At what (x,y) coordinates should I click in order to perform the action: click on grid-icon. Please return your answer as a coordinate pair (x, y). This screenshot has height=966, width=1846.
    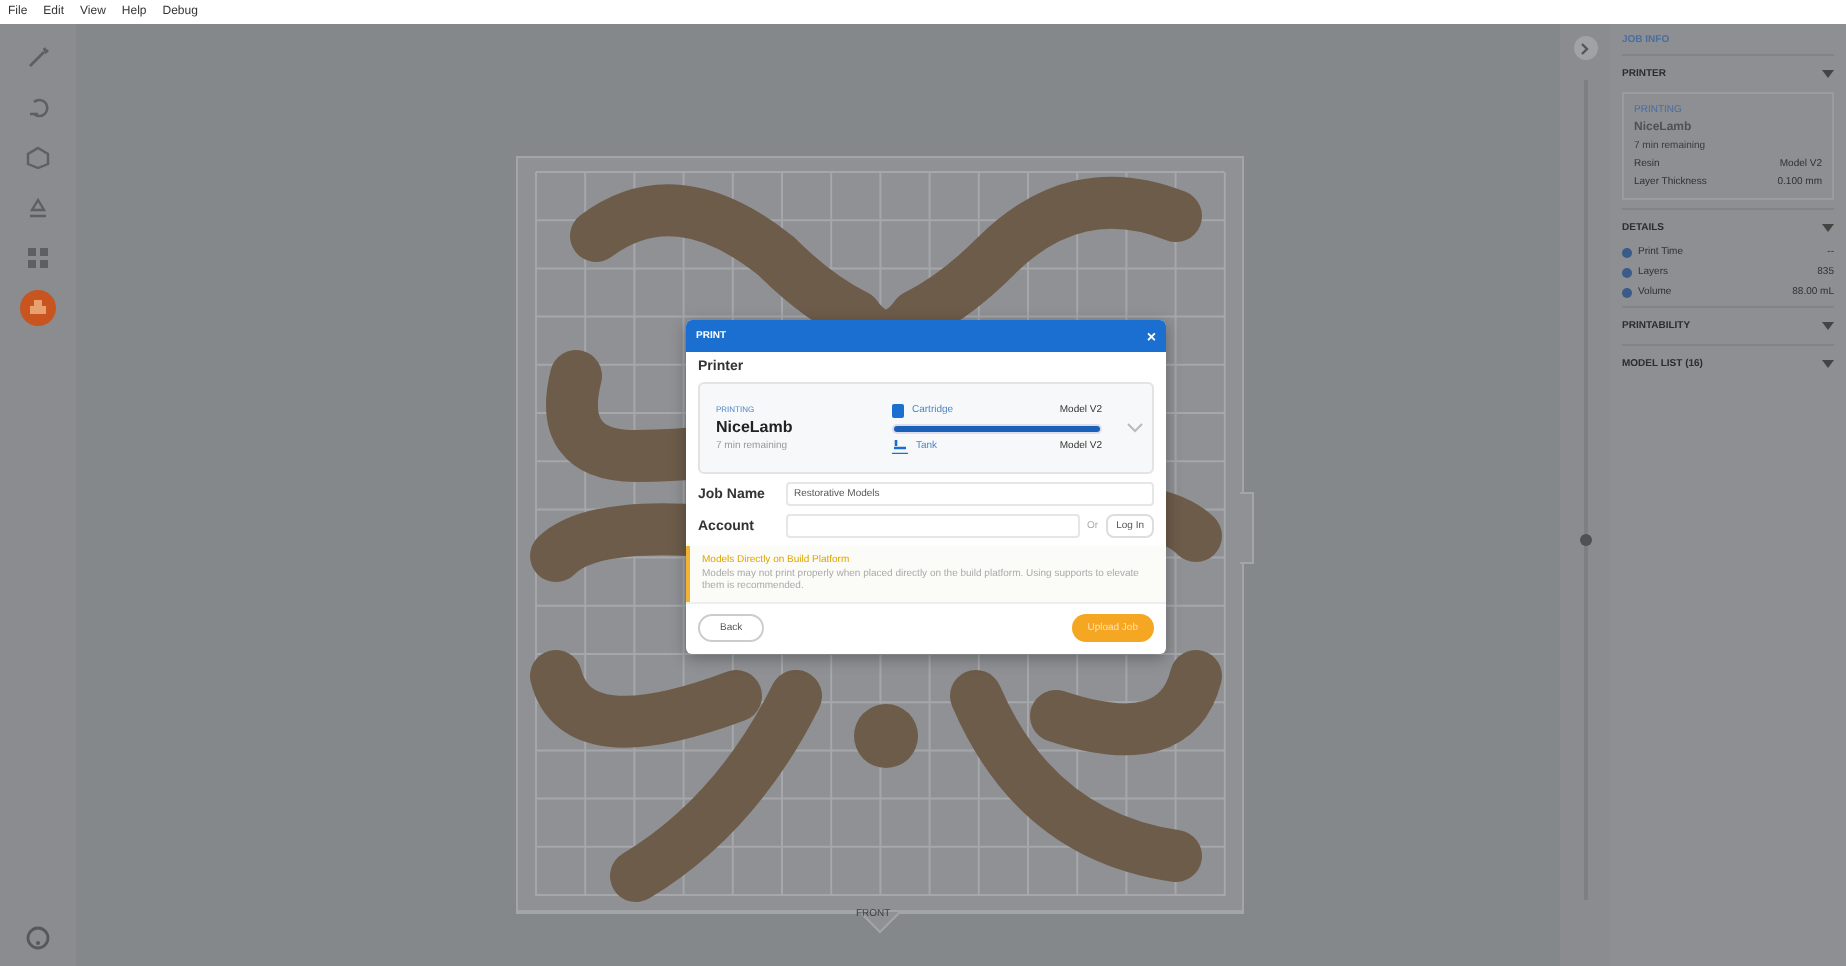
    Looking at the image, I should click on (38, 258).